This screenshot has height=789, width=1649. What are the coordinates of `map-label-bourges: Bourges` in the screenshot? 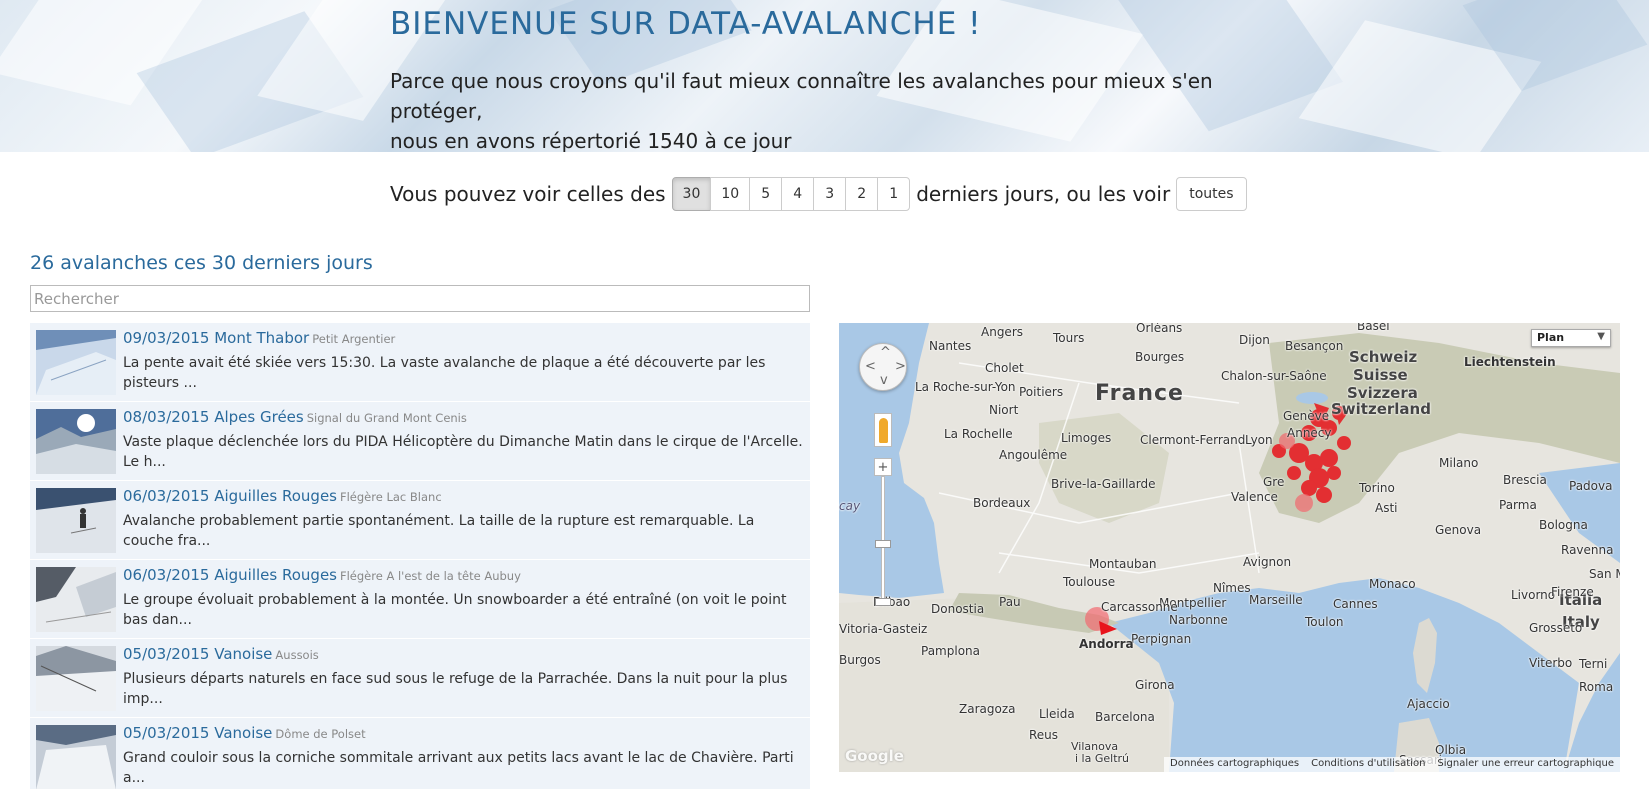 It's located at (1160, 357).